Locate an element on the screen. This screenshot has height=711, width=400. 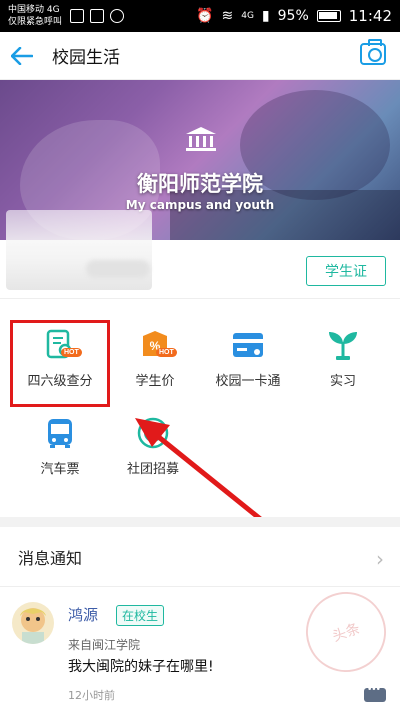
emergency-only: 仅限紧急呼叫 is located at coordinates (35, 22).